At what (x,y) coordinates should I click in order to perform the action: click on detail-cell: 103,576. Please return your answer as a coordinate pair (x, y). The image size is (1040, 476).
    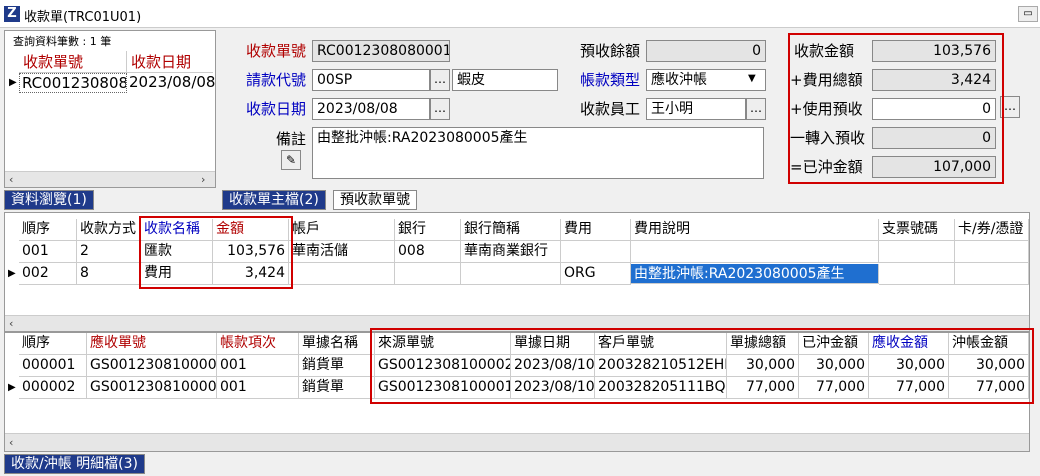
    Looking at the image, I should click on (251, 252).